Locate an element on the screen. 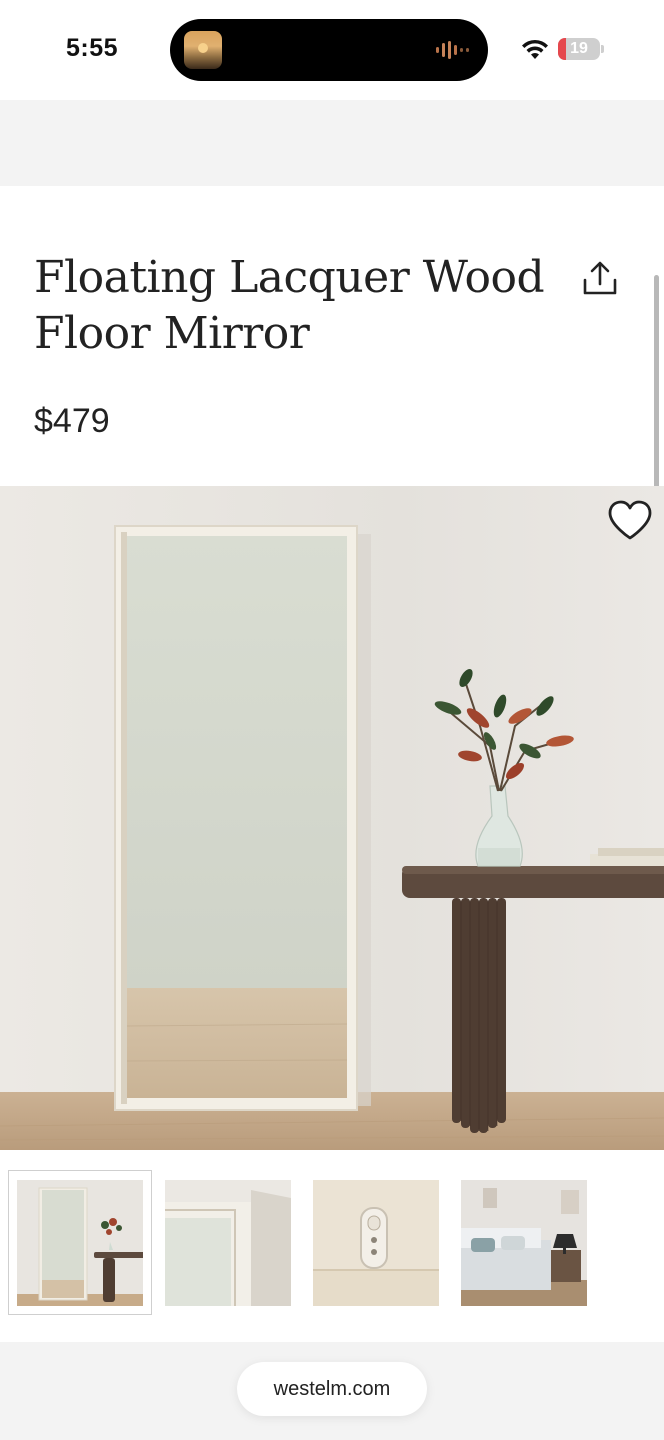 Image resolution: width=664 pixels, height=1440 pixels. dynamic-island is located at coordinates (329, 50).